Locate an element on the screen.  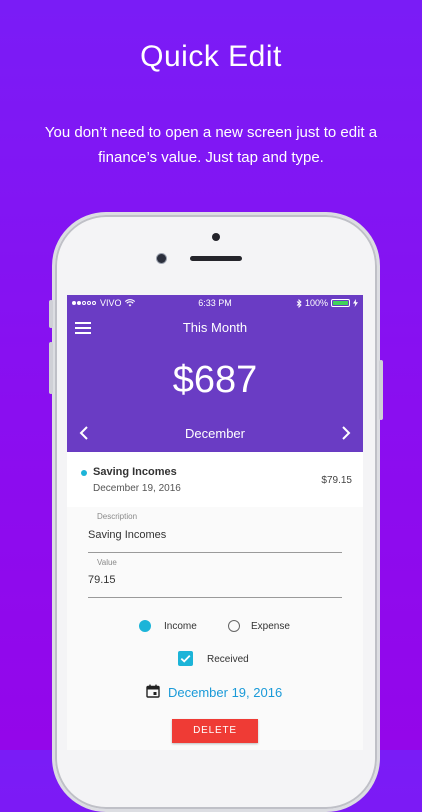
charging-icon is located at coordinates (355, 303).